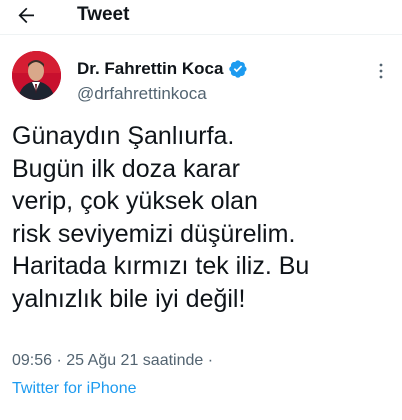 The image size is (402, 420). I want to click on tweet-time: 09:56, so click(32, 360).